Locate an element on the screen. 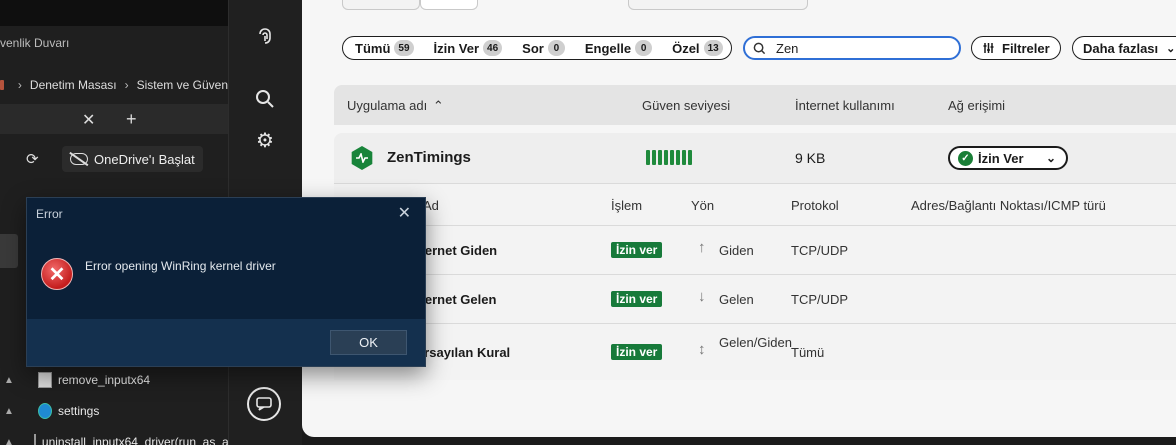  column-trust: Güven seviyesi is located at coordinates (686, 105).